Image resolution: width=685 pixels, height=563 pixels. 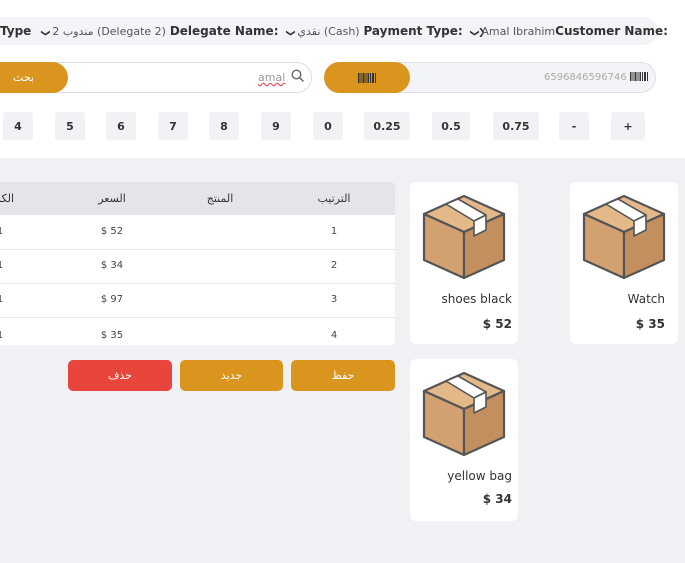 What do you see at coordinates (197, 232) in the screenshot?
I see `table-row: 1 $ 52 1` at bounding box center [197, 232].